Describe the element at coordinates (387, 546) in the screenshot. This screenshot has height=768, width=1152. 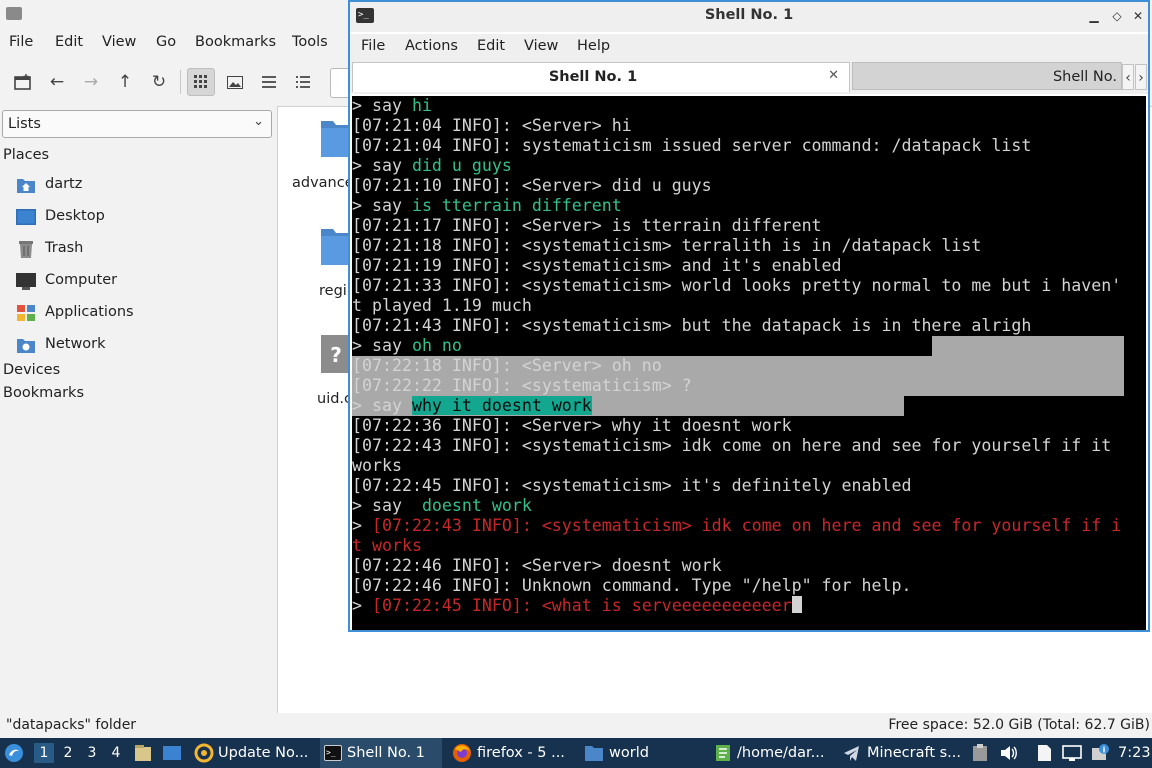
I see `terminal-line: t works` at that location.